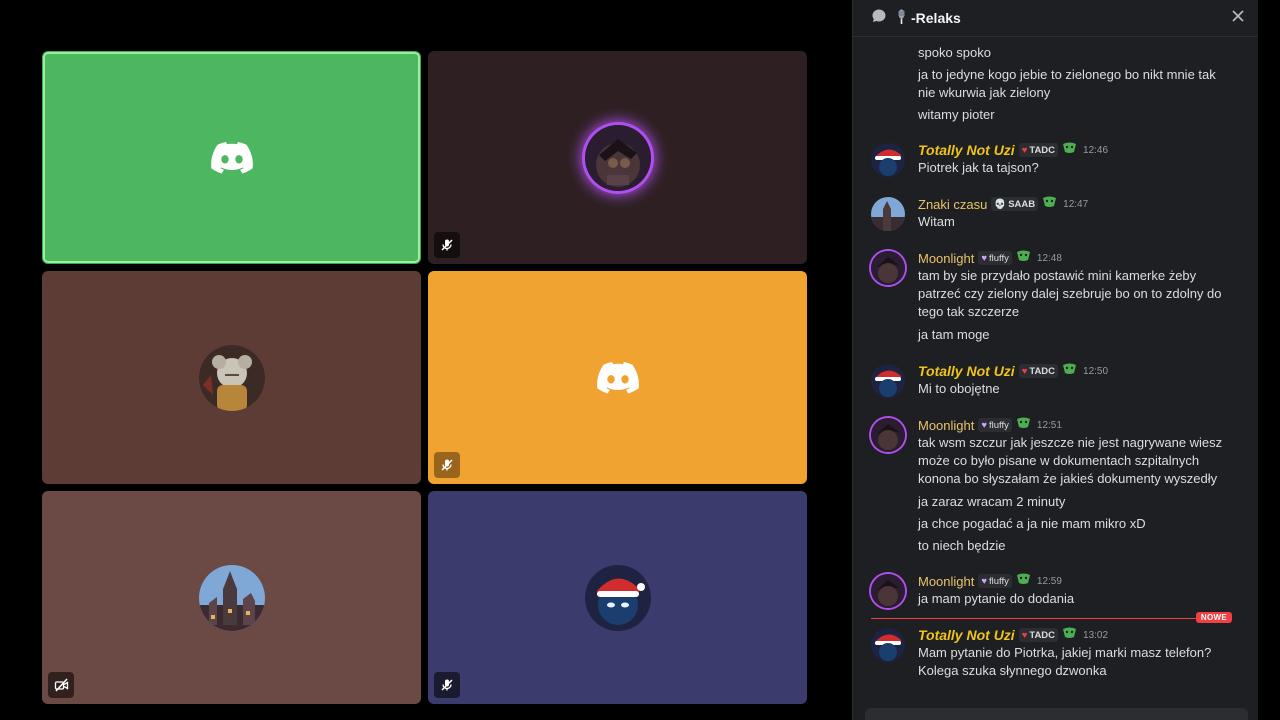 The height and width of the screenshot is (720, 1280). I want to click on close-icon, so click(1238, 18).